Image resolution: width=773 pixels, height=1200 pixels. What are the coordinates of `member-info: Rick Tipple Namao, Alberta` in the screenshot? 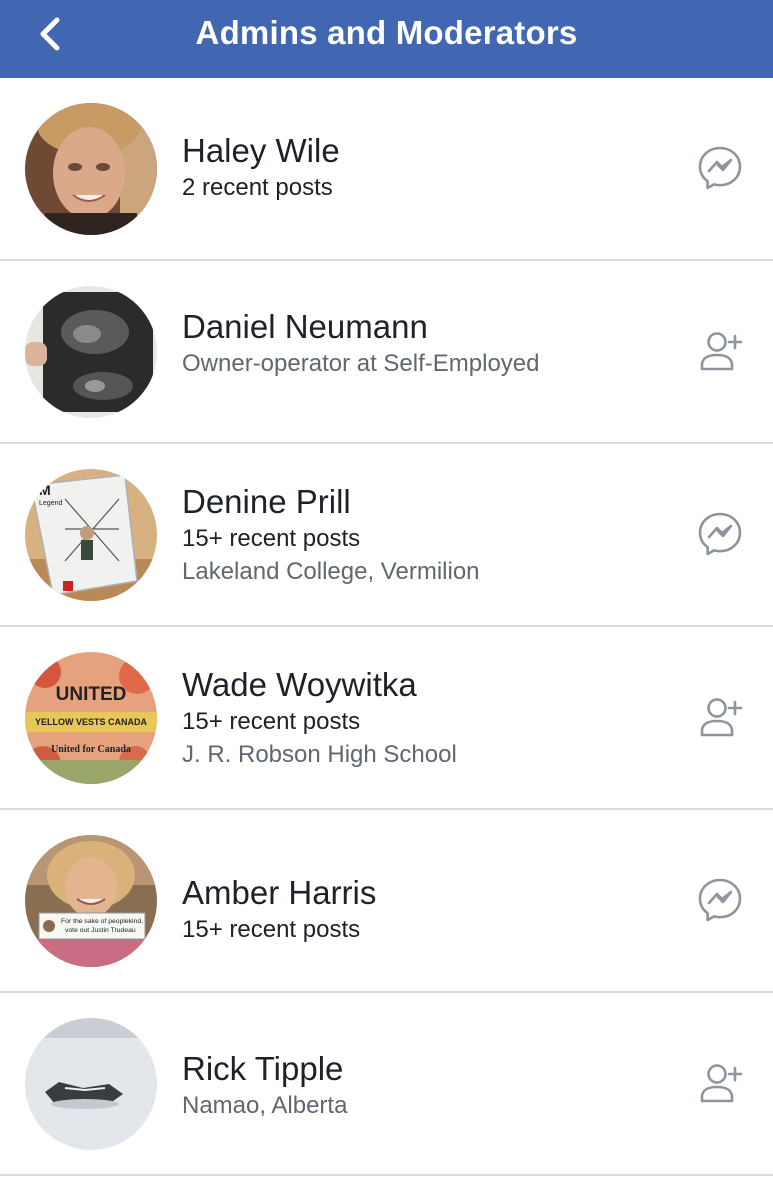 It's located at (264, 1085).